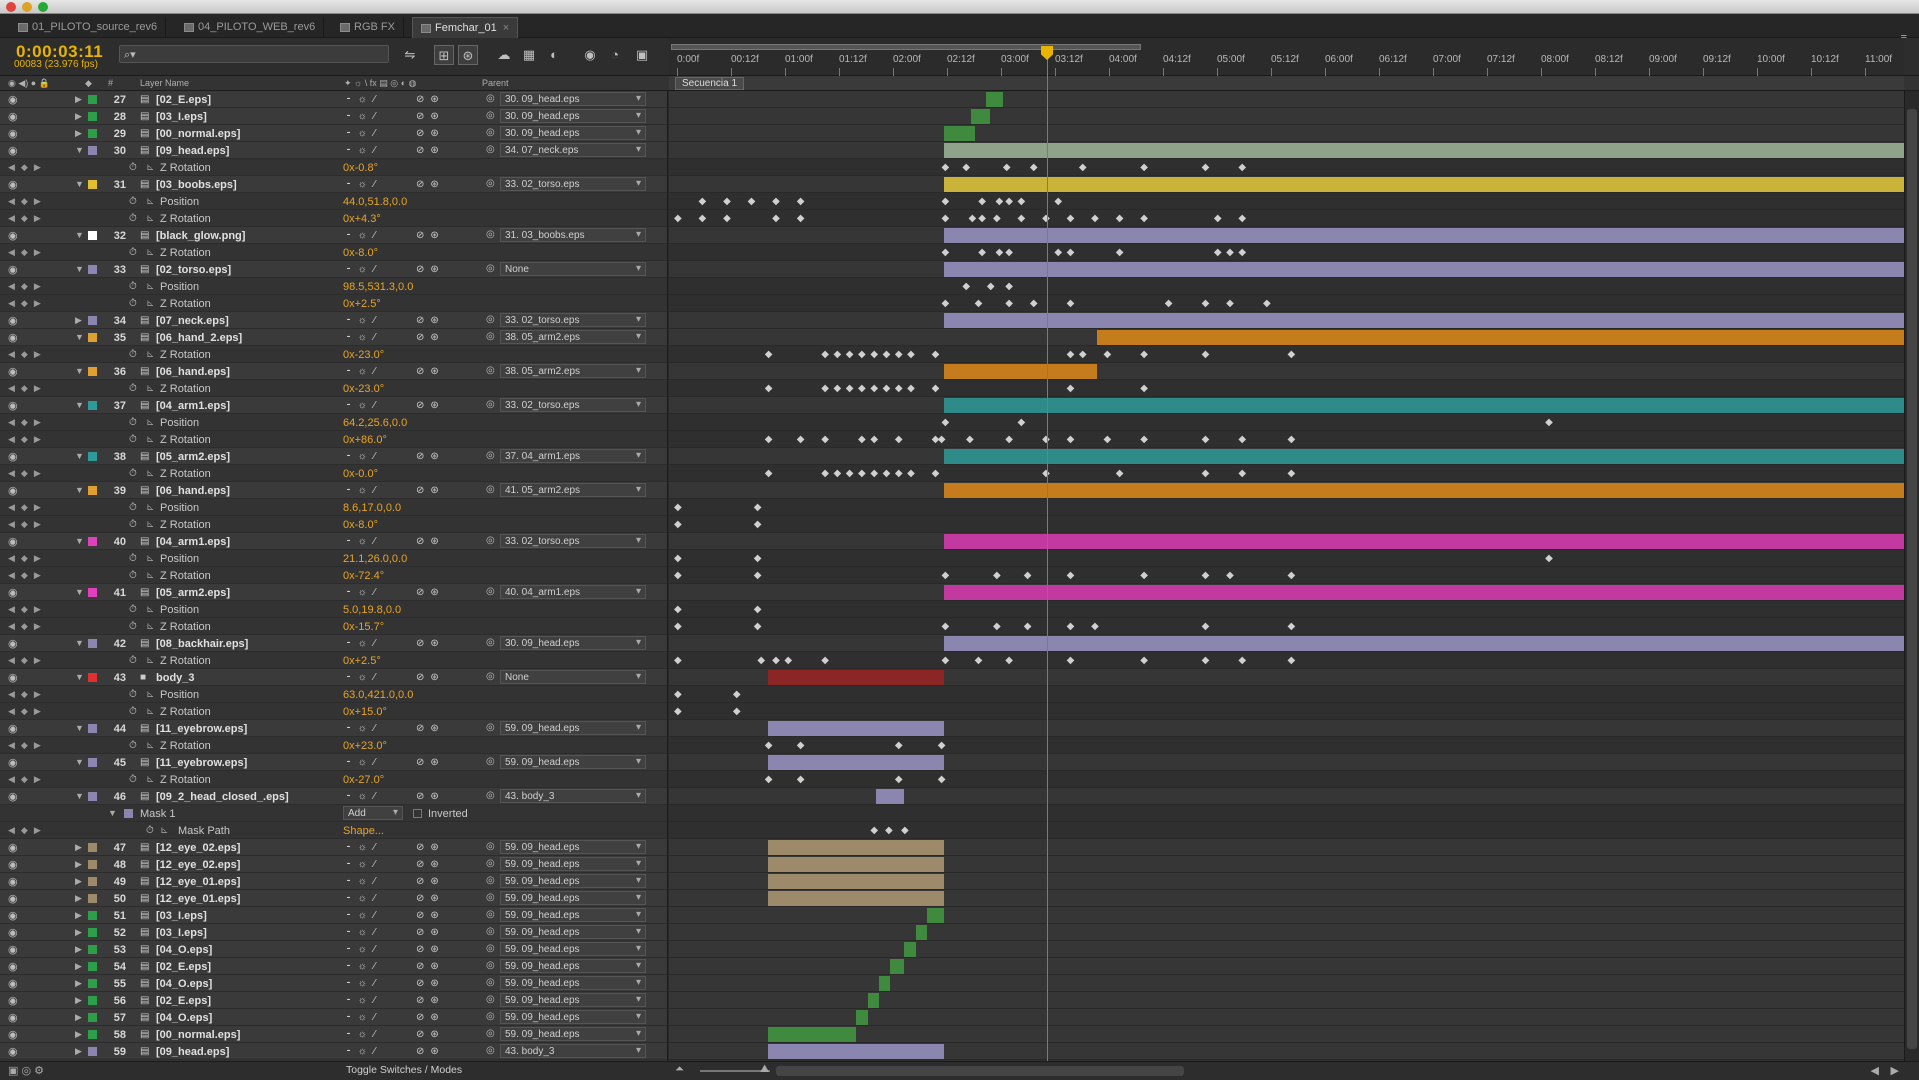  What do you see at coordinates (333, 354) in the screenshot?
I see `property-row: ◀◆▶ ⏱ ⊾ Z Rotation 0x-23.0°` at bounding box center [333, 354].